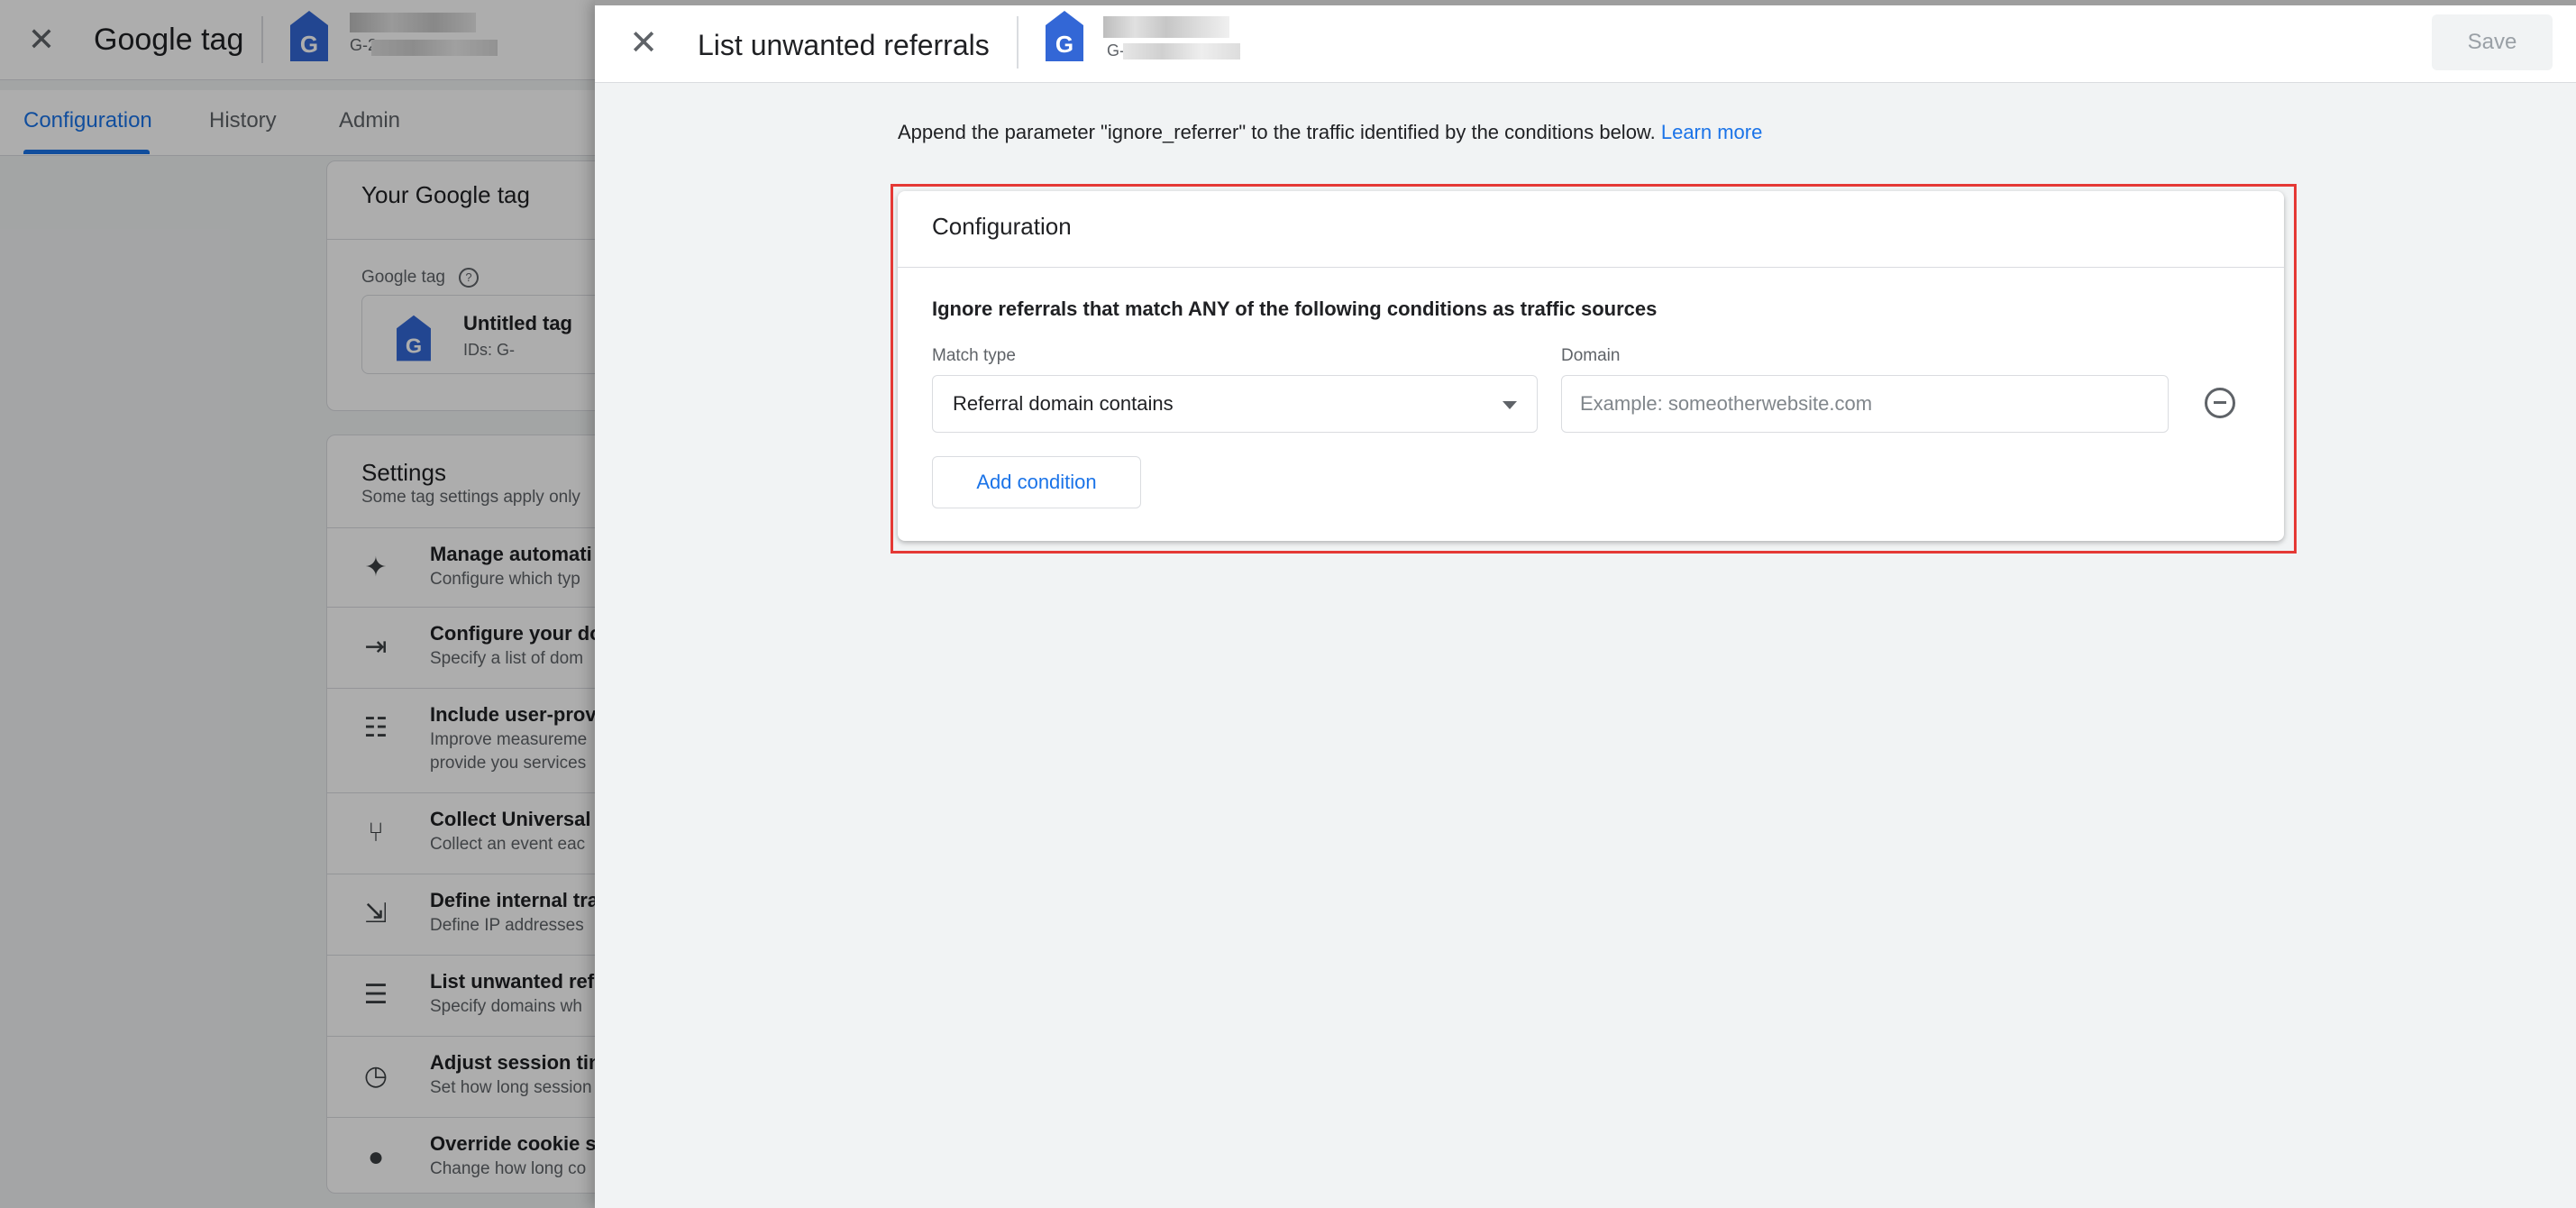  Describe the element at coordinates (1712, 132) in the screenshot. I see `learn-more-link: Learn more` at that location.